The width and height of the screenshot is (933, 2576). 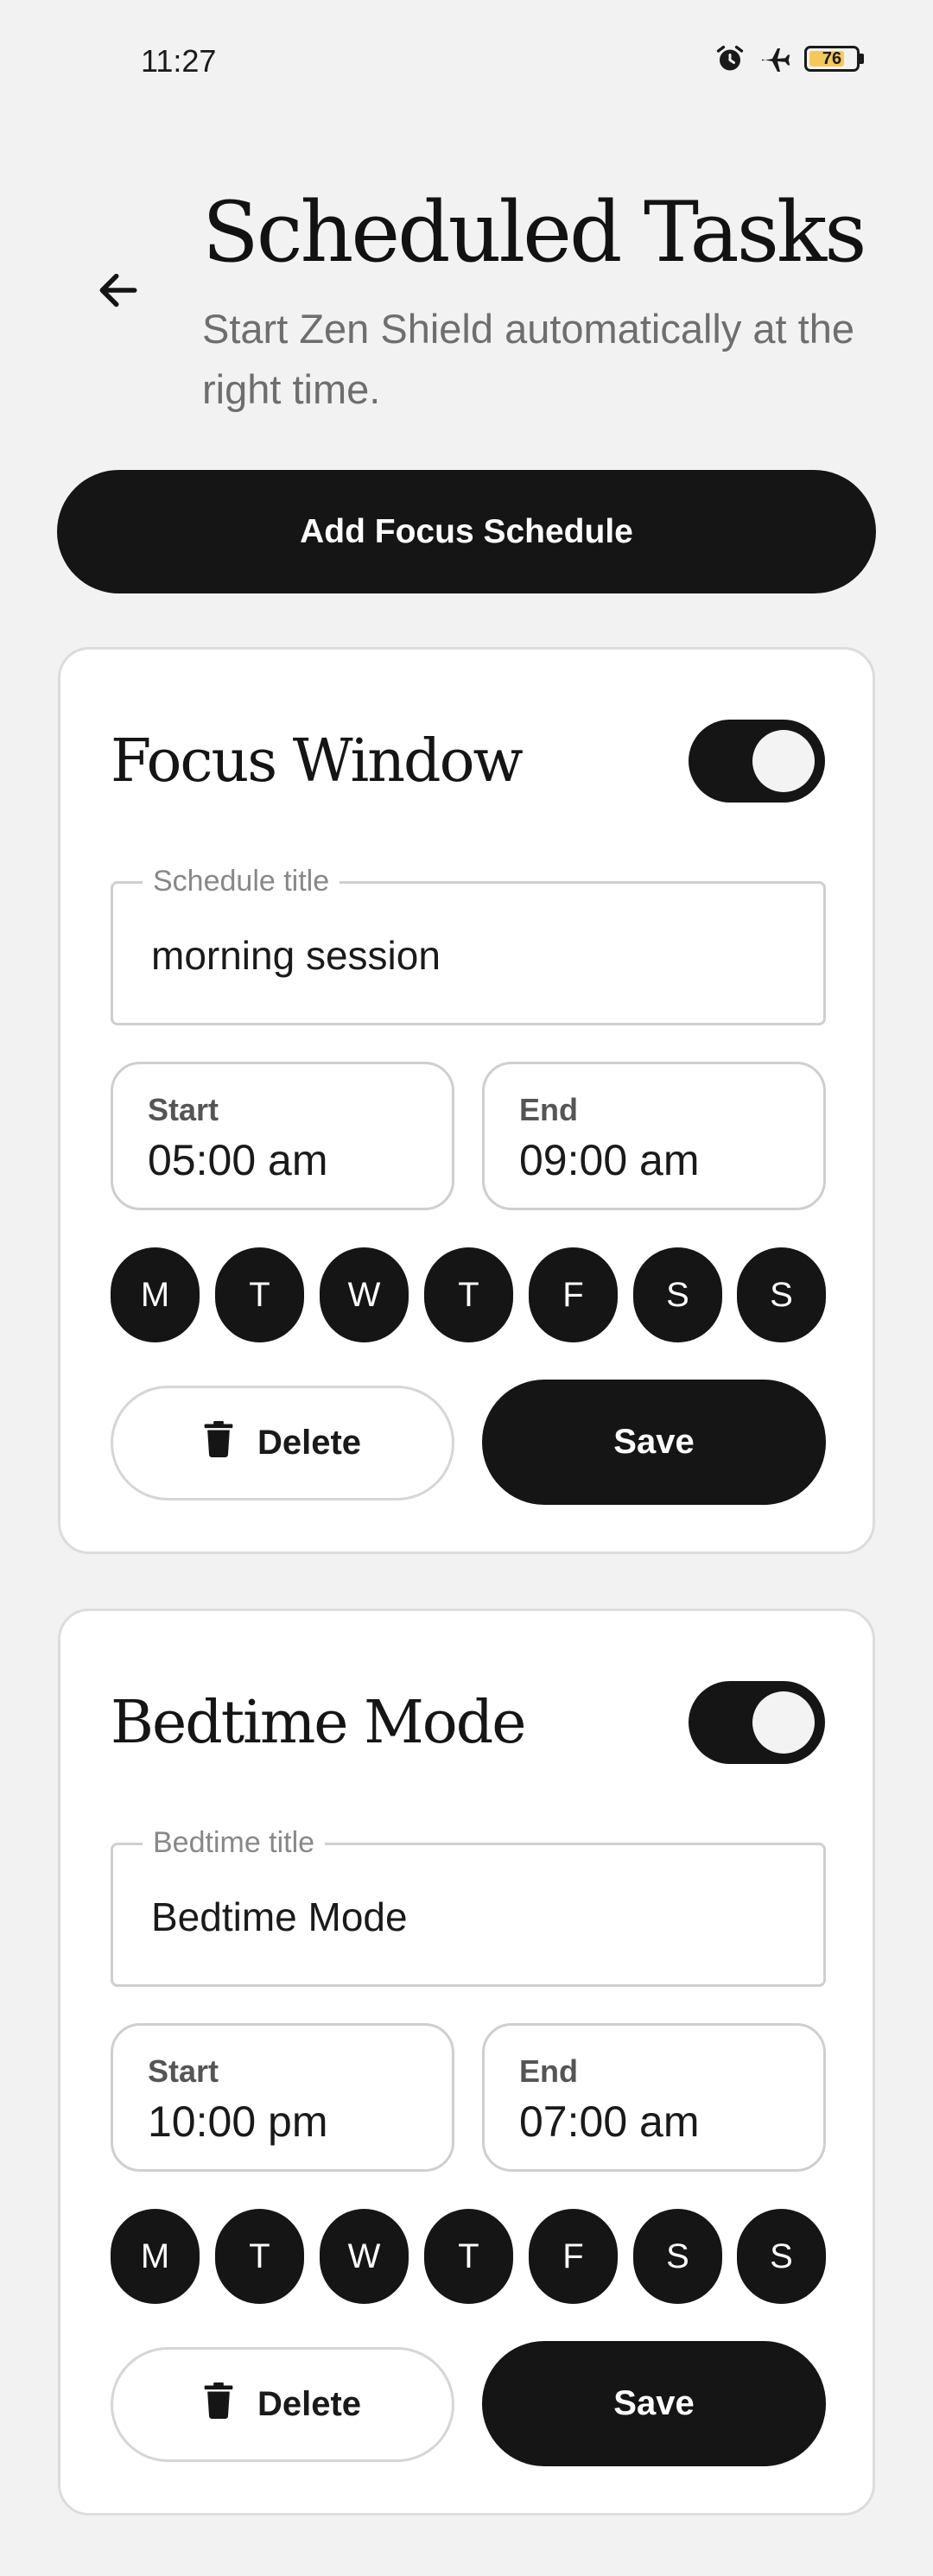 I want to click on battery-level: 76, so click(x=832, y=58).